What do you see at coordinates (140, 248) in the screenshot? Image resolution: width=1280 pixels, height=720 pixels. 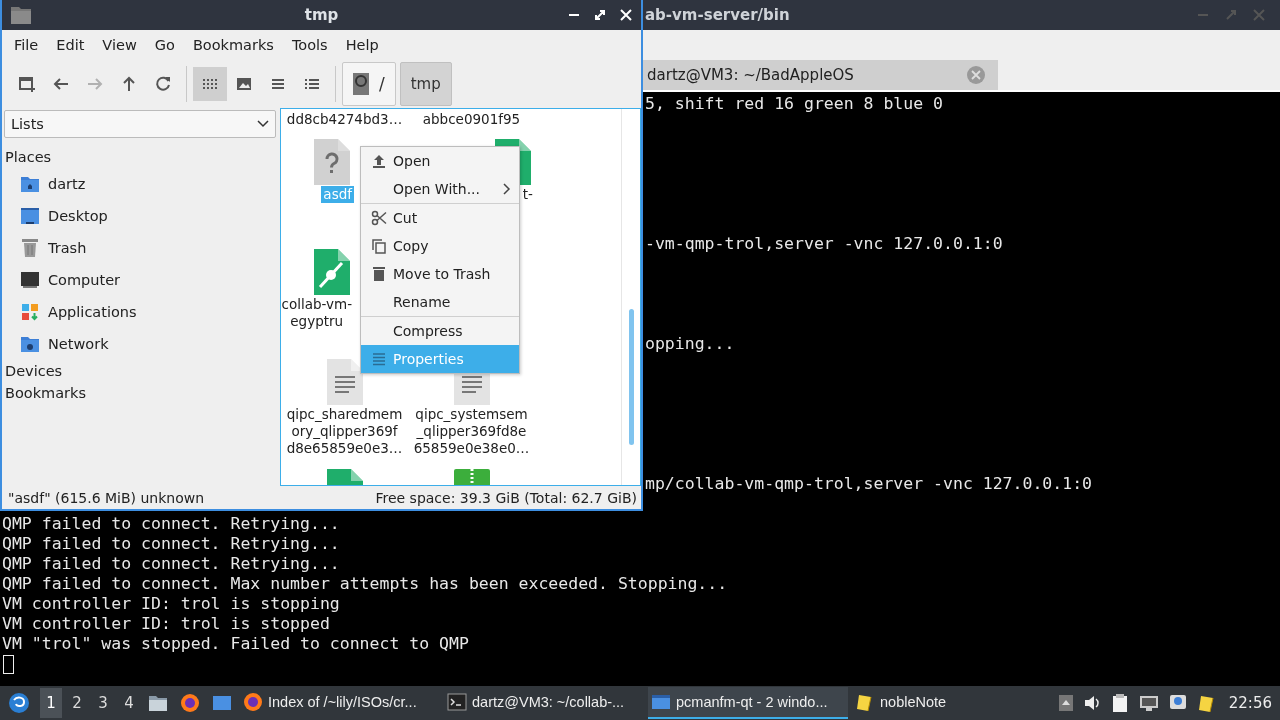 I see `place-item: Trash` at bounding box center [140, 248].